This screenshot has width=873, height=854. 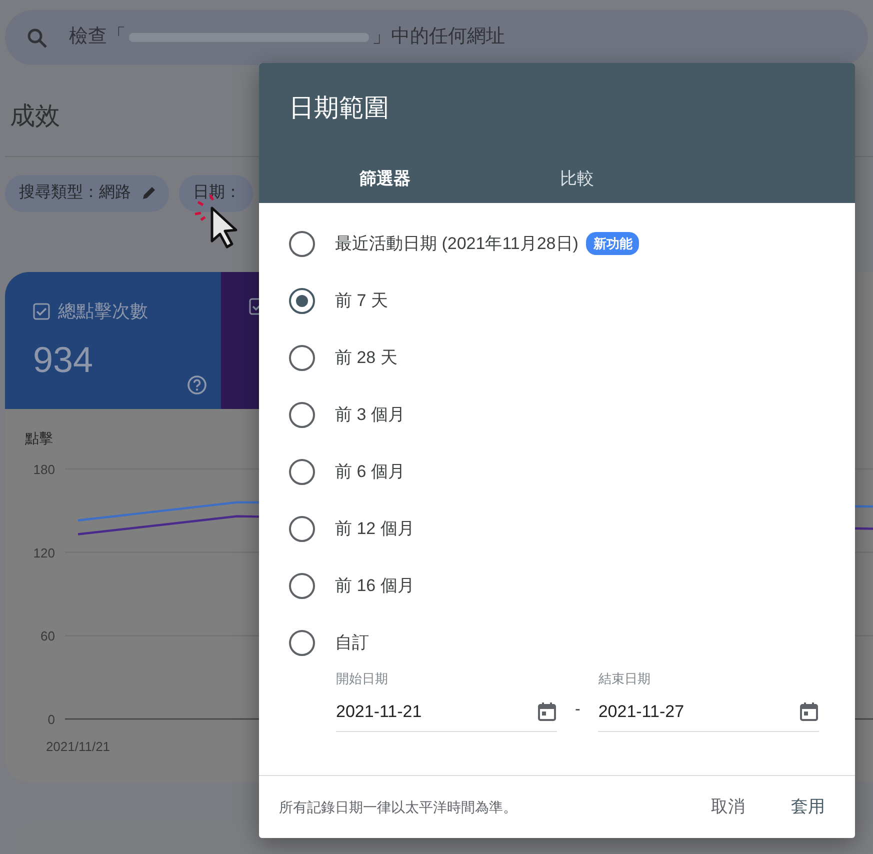 I want to click on search-placeholder: 」中的任何網址, so click(x=438, y=37).